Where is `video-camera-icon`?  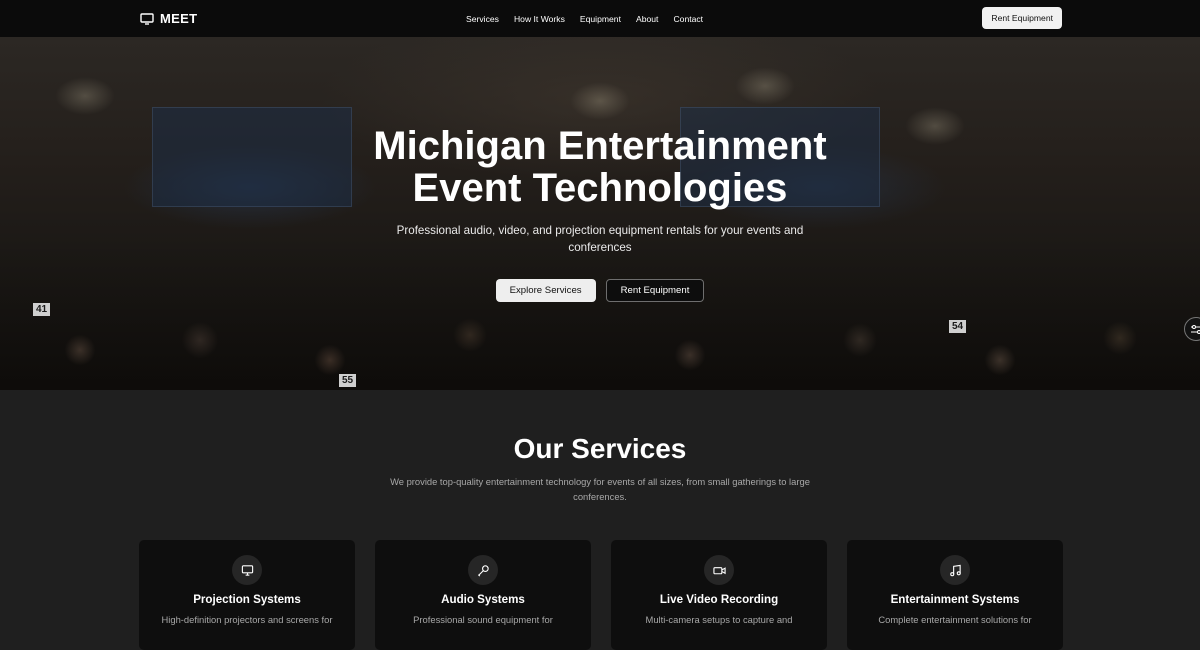
video-camera-icon is located at coordinates (719, 570).